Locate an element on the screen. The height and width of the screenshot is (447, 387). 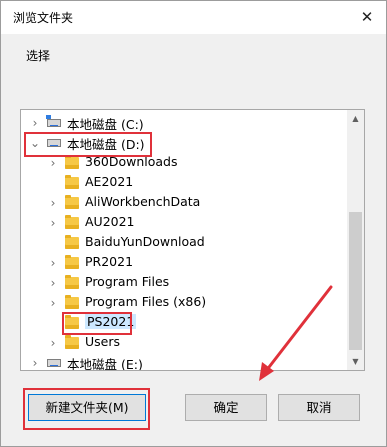
title-bar: 浏览文件夹 ✕ is located at coordinates (193, 17).